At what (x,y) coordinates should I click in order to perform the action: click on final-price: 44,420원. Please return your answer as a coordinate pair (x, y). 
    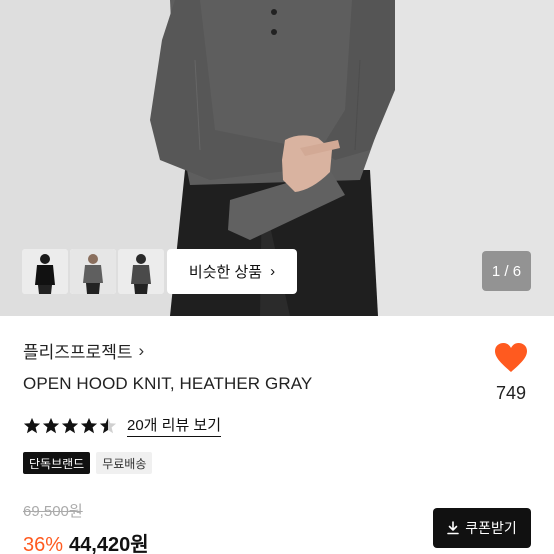
    Looking at the image, I should click on (109, 544).